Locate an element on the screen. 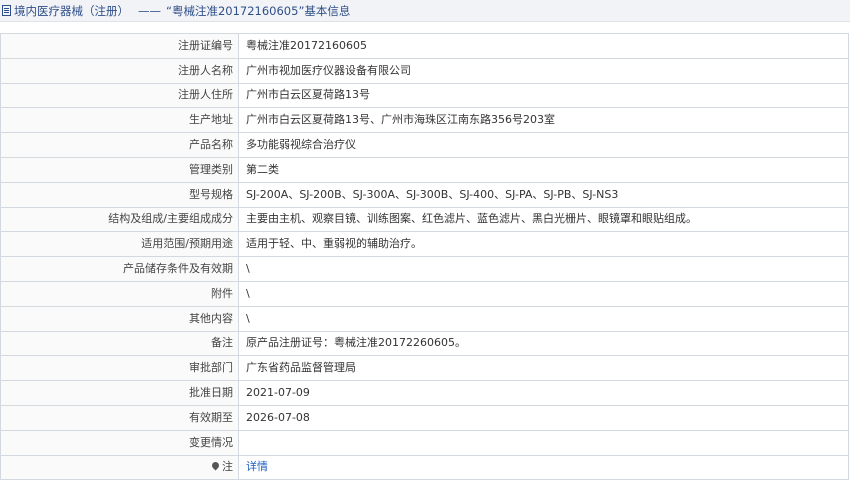 The height and width of the screenshot is (480, 850). row-value: 第二类 is located at coordinates (543, 169).